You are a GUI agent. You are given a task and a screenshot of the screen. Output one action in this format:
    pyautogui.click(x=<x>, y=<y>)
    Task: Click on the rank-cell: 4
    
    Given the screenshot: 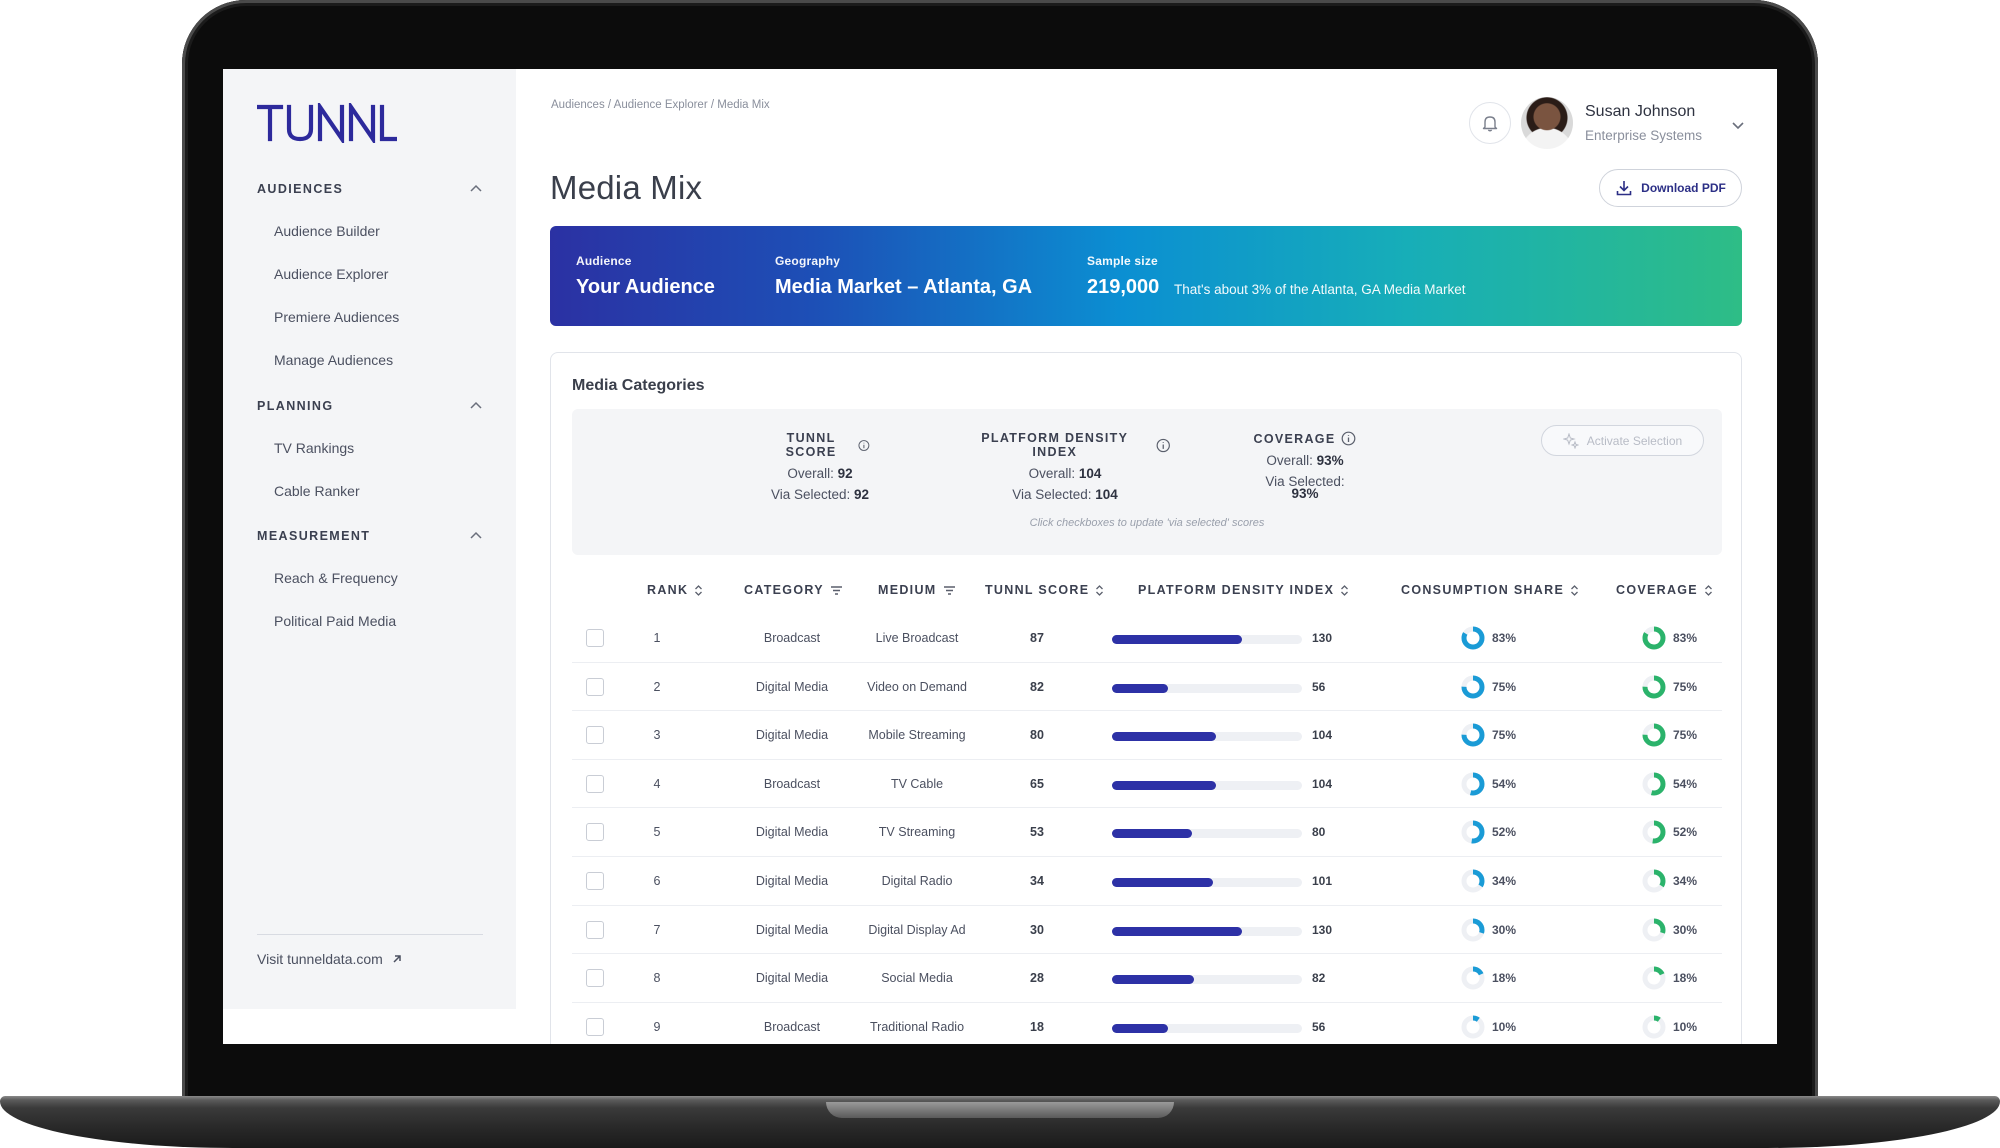 What is the action you would take?
    pyautogui.click(x=657, y=783)
    